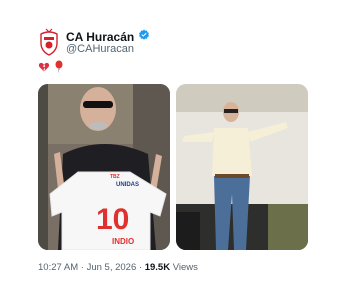  What do you see at coordinates (112, 267) in the screenshot?
I see `tweet-date: Jun 5, 2026` at bounding box center [112, 267].